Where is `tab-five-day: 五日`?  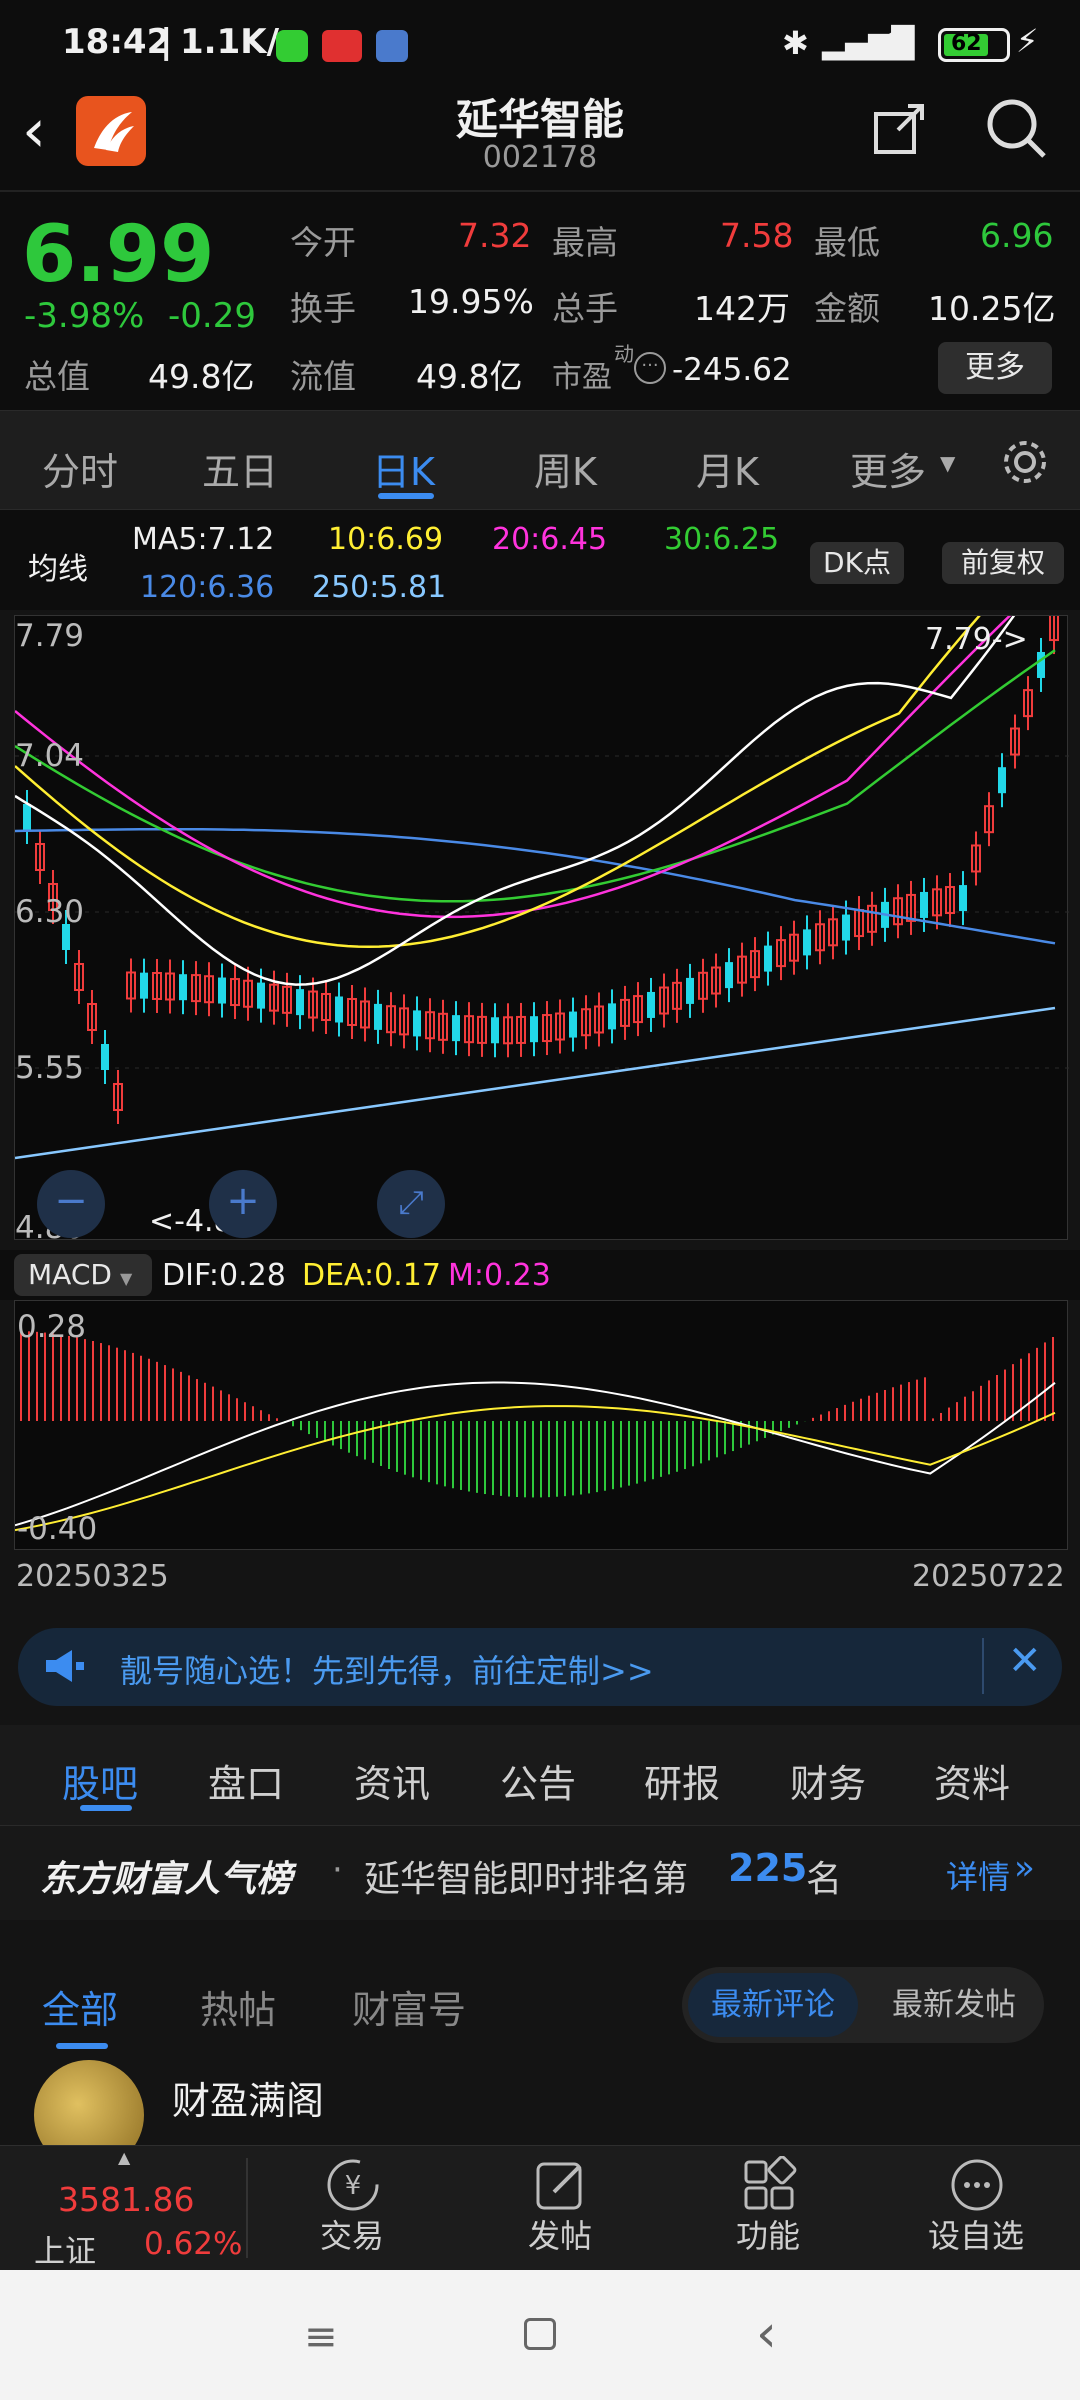 tab-five-day: 五日 is located at coordinates (240, 468).